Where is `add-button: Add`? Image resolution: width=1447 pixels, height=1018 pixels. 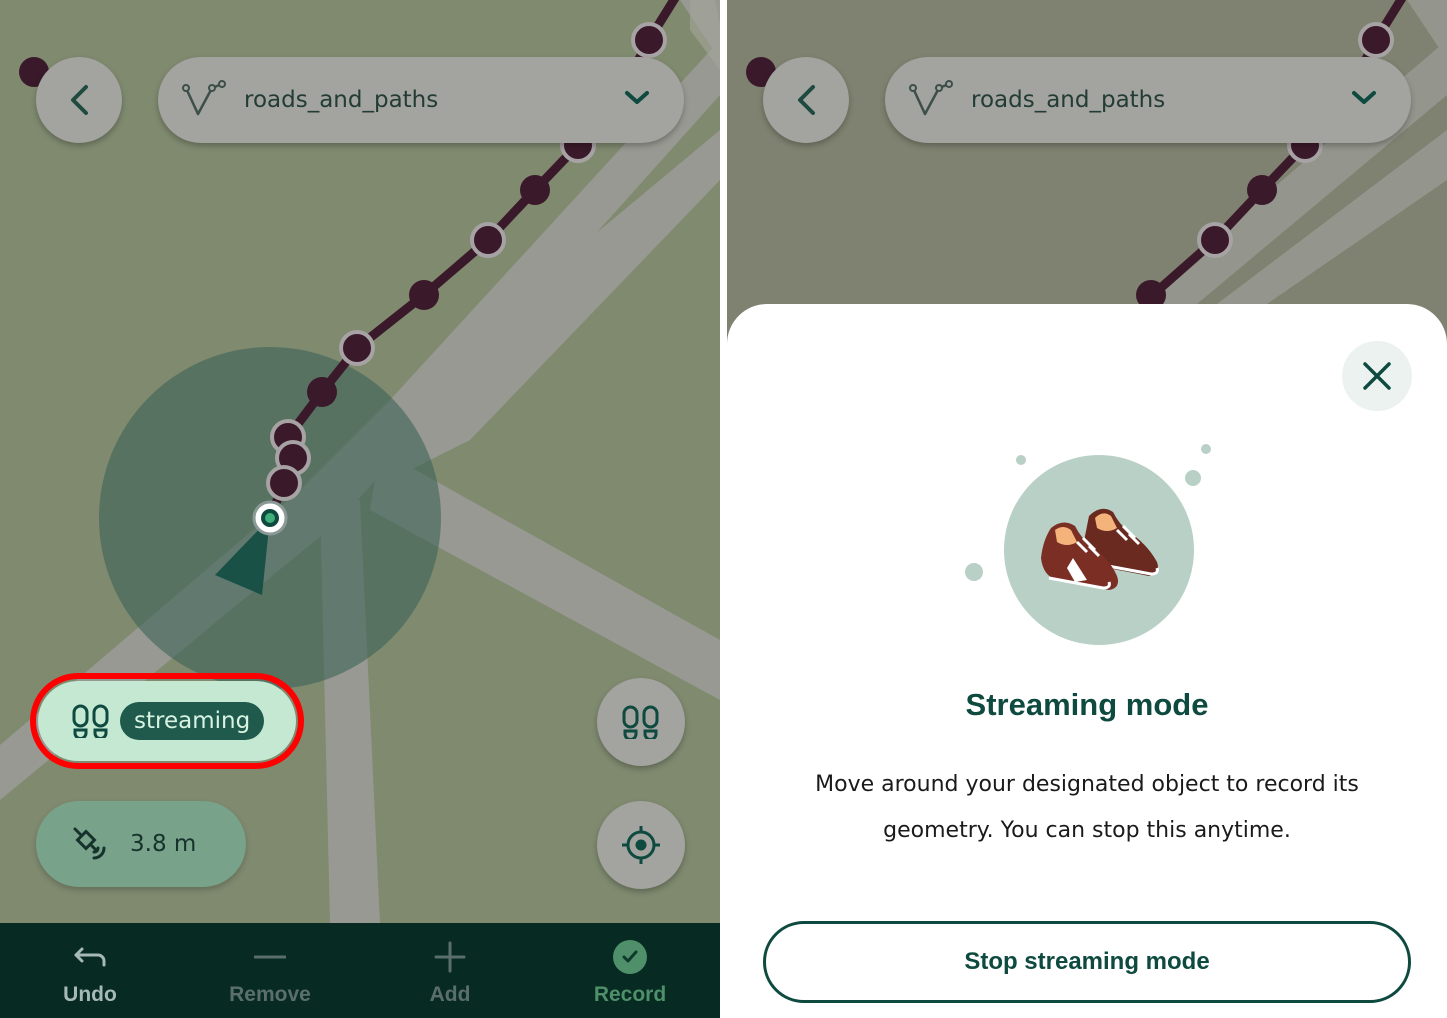 add-button: Add is located at coordinates (450, 970).